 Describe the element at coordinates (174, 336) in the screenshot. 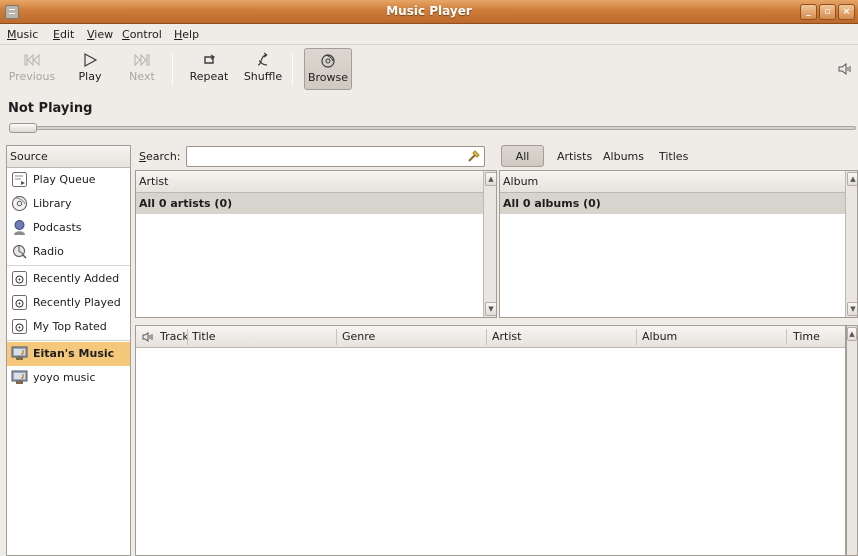

I see `column-track: Track` at that location.